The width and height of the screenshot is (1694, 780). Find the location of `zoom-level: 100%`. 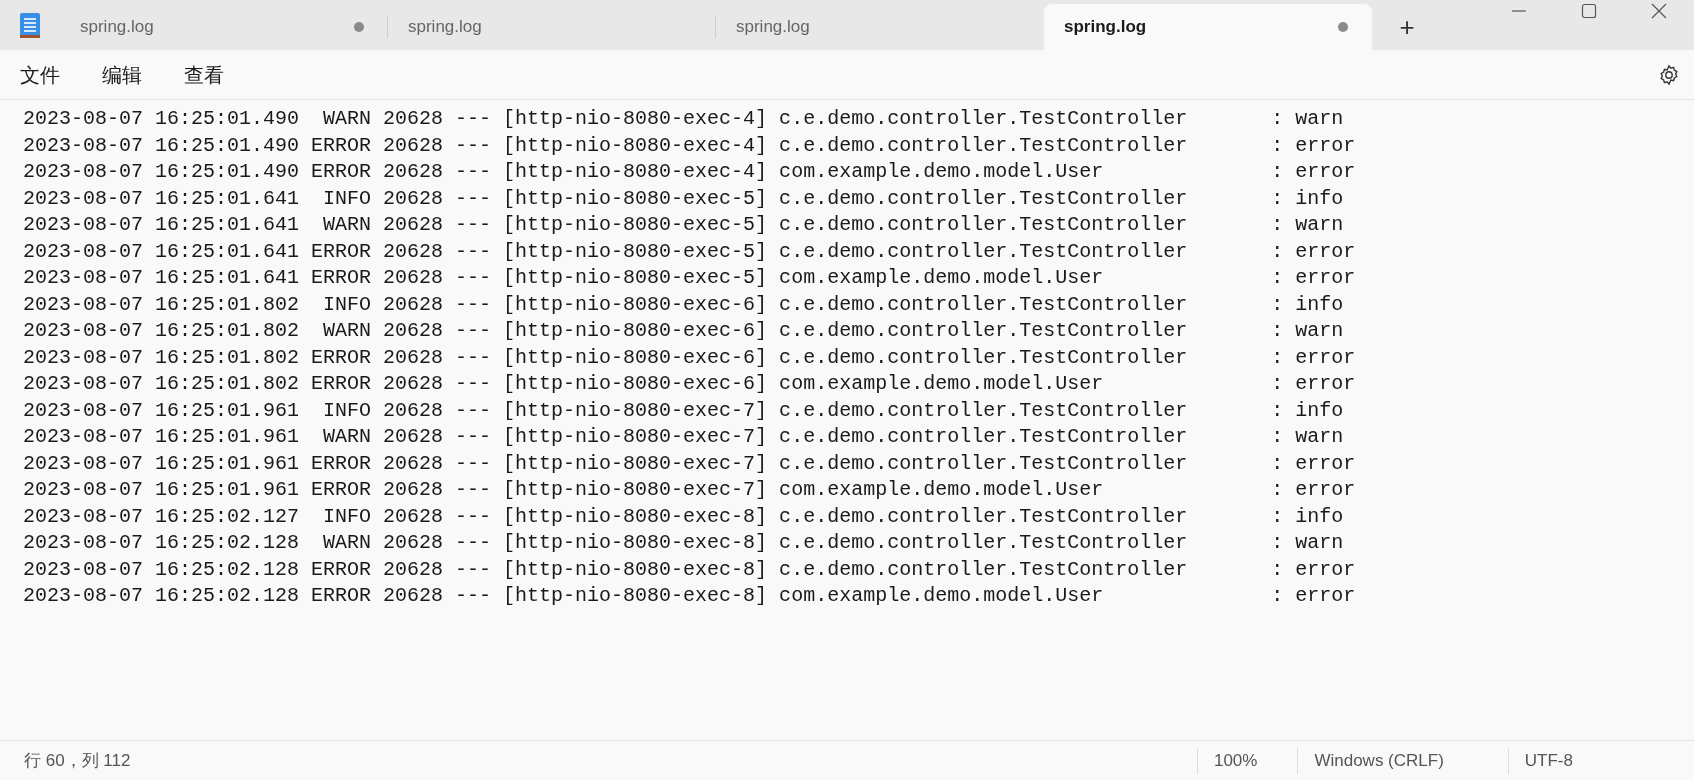

zoom-level: 100% is located at coordinates (1235, 760).